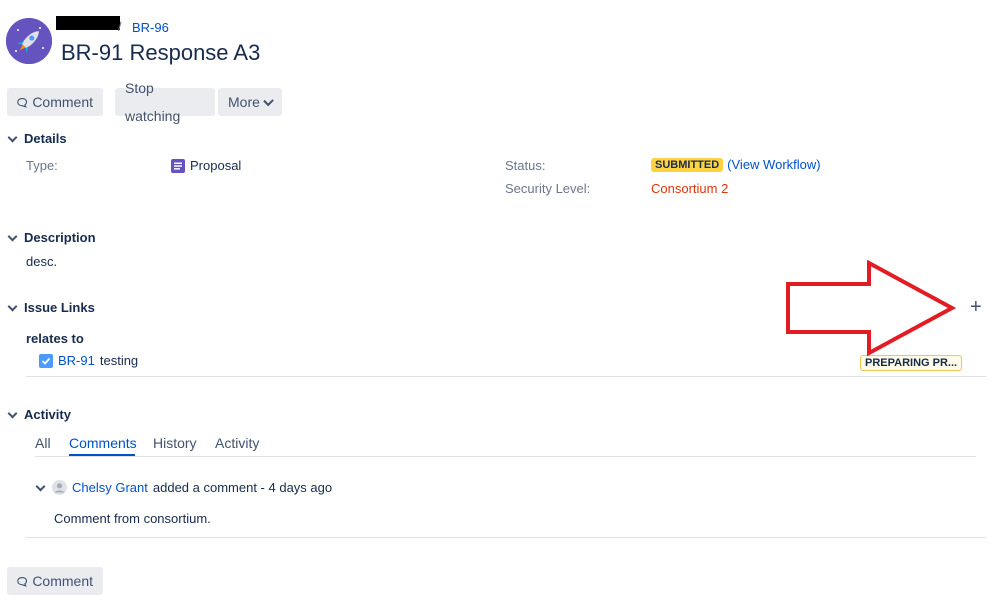 This screenshot has height=602, width=999. I want to click on checkbox-checked-icon, so click(46, 360).